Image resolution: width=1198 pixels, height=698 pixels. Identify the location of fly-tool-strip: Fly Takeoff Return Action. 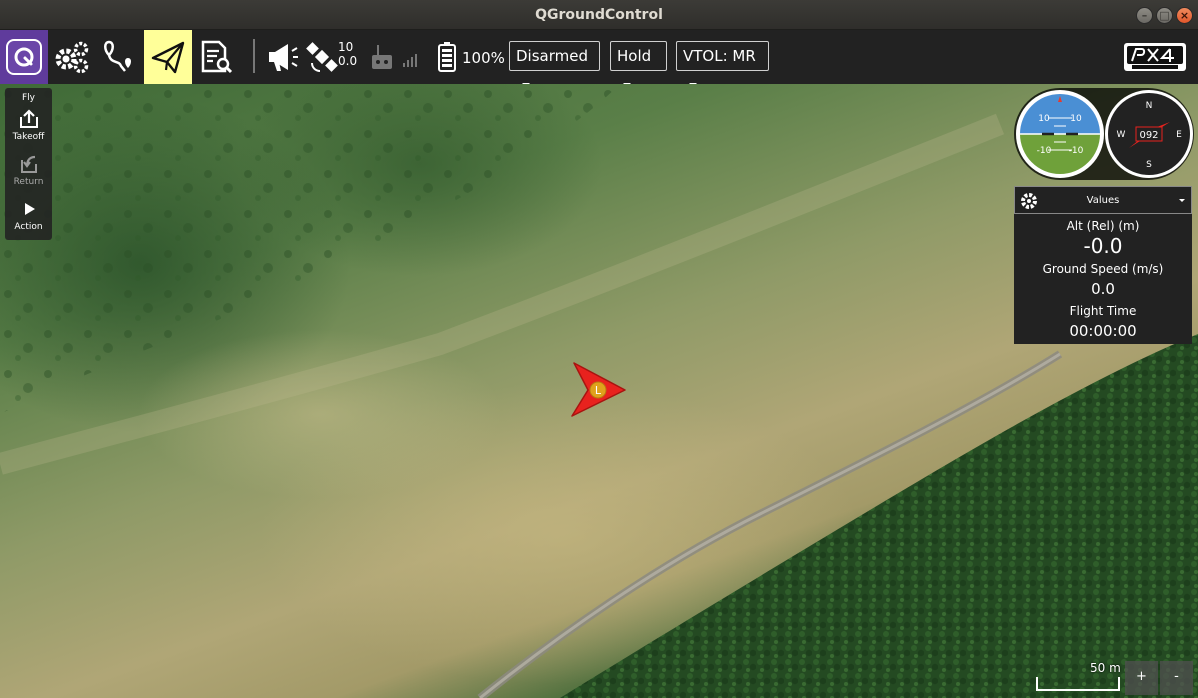
(28, 164).